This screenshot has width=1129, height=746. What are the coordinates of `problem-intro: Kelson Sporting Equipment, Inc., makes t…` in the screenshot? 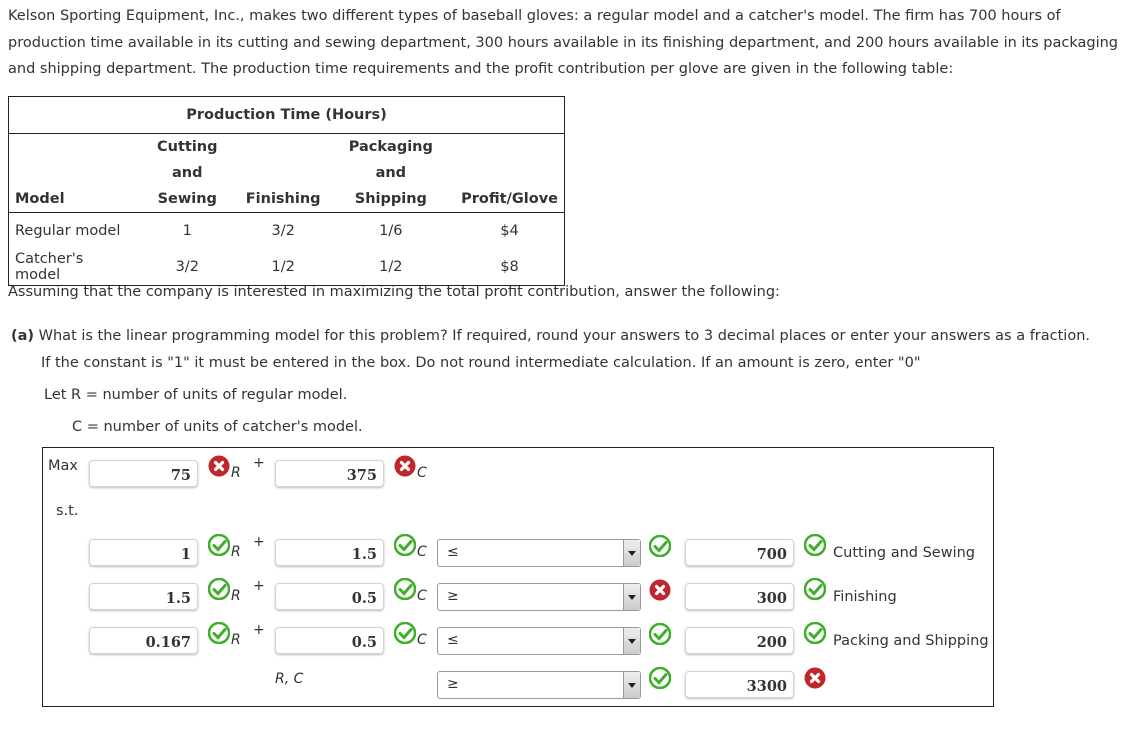 It's located at (563, 42).